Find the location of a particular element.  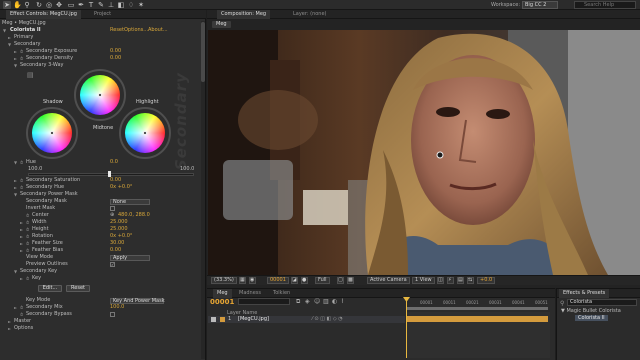

secondary-group-row: ▼ Secondary is located at coordinates (100, 44).